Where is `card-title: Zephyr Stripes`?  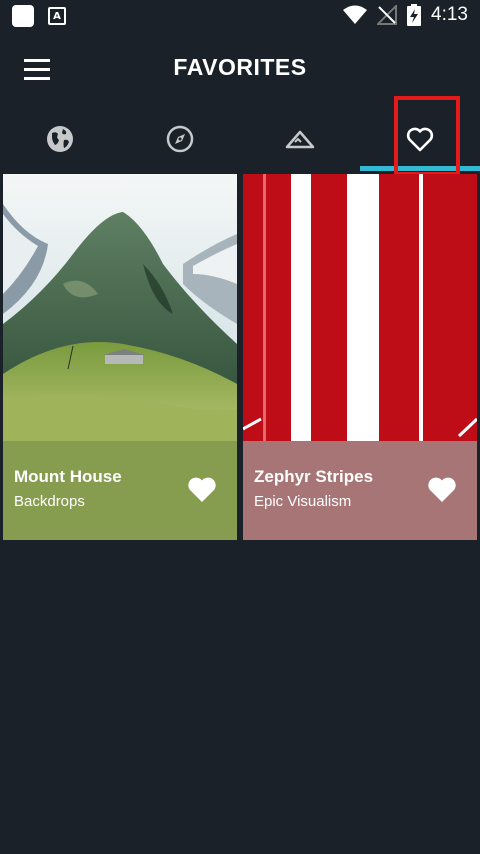 card-title: Zephyr Stripes is located at coordinates (314, 476).